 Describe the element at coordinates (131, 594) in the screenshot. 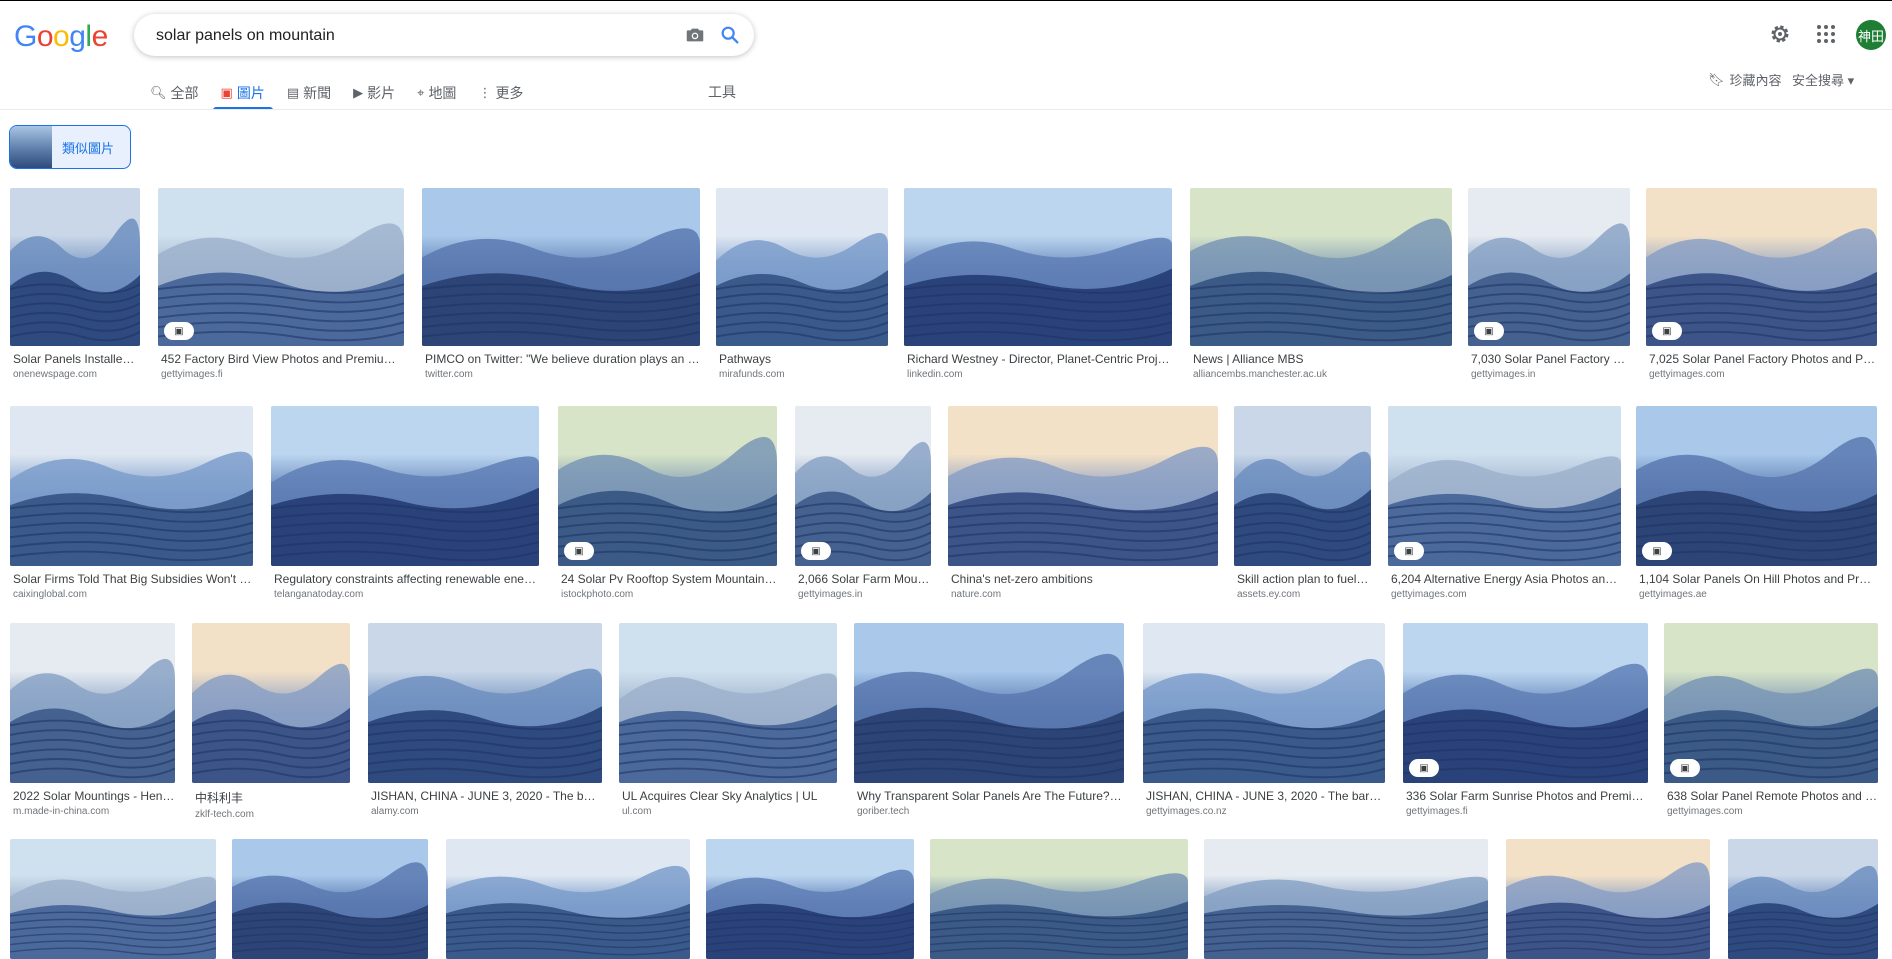

I see `result-source: caixinglobal.com` at that location.